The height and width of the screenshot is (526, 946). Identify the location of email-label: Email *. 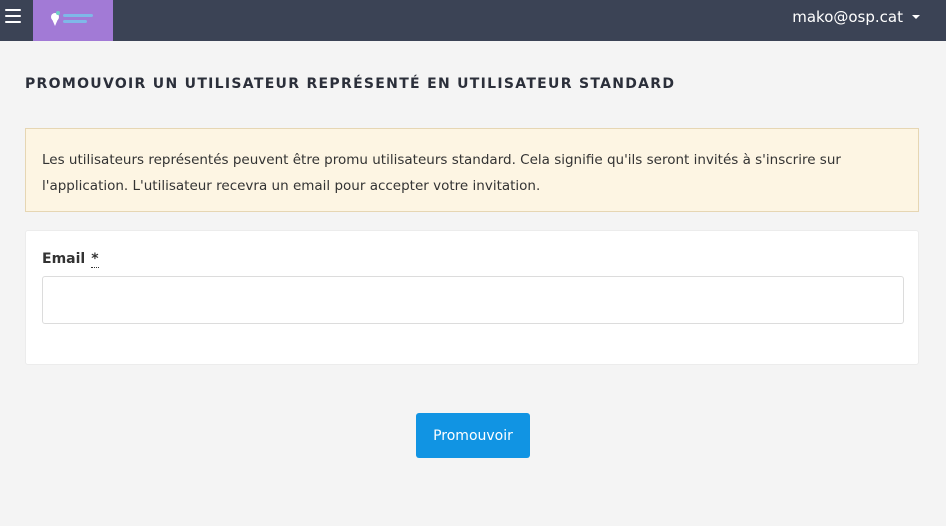
(70, 259).